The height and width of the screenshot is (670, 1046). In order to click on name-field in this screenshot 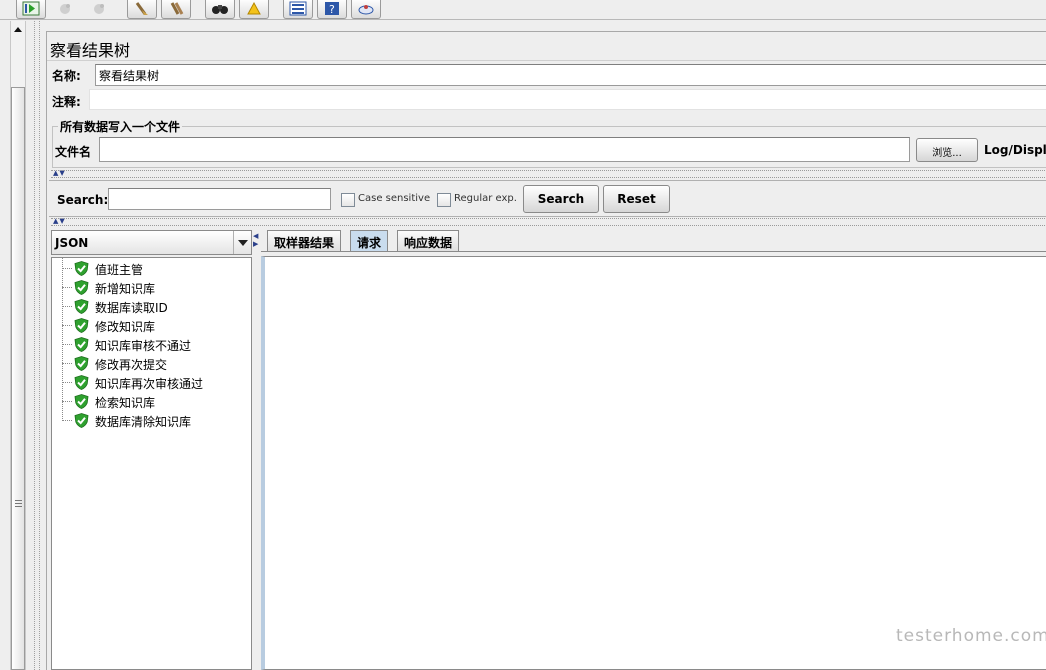, I will do `click(570, 75)`.